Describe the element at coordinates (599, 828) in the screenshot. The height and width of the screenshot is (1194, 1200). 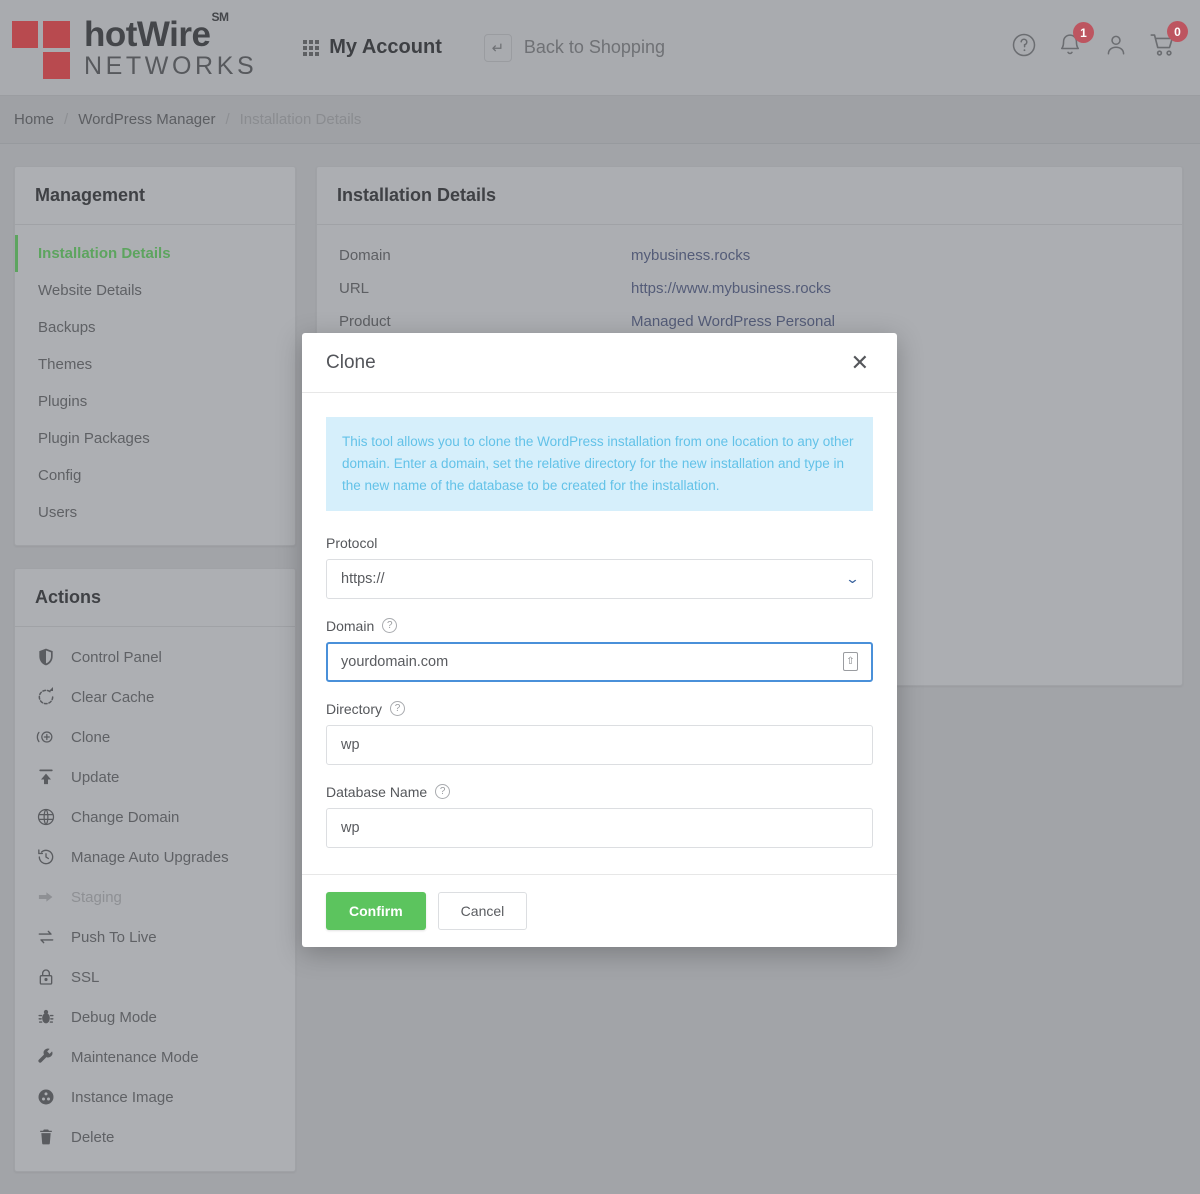
I see `database-name-input: wp` at that location.